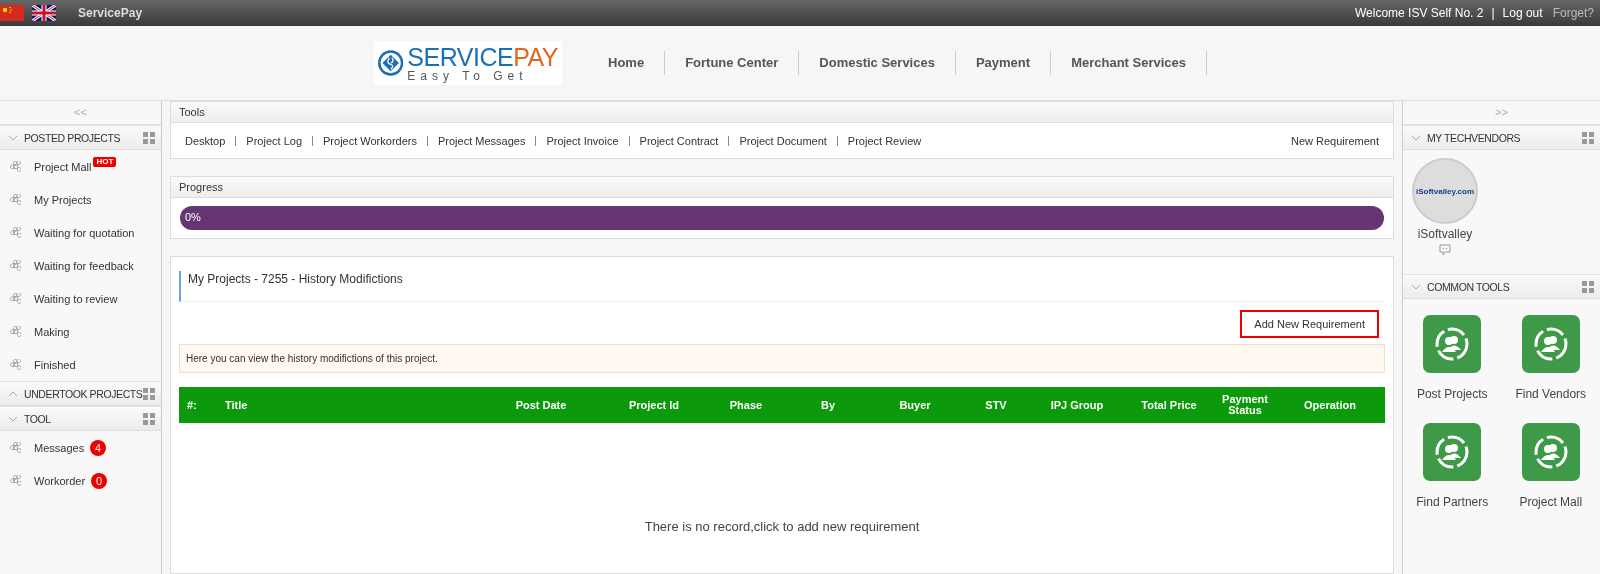 This screenshot has height=574, width=1600. What do you see at coordinates (99, 480) in the screenshot?
I see `count-badge: 0` at bounding box center [99, 480].